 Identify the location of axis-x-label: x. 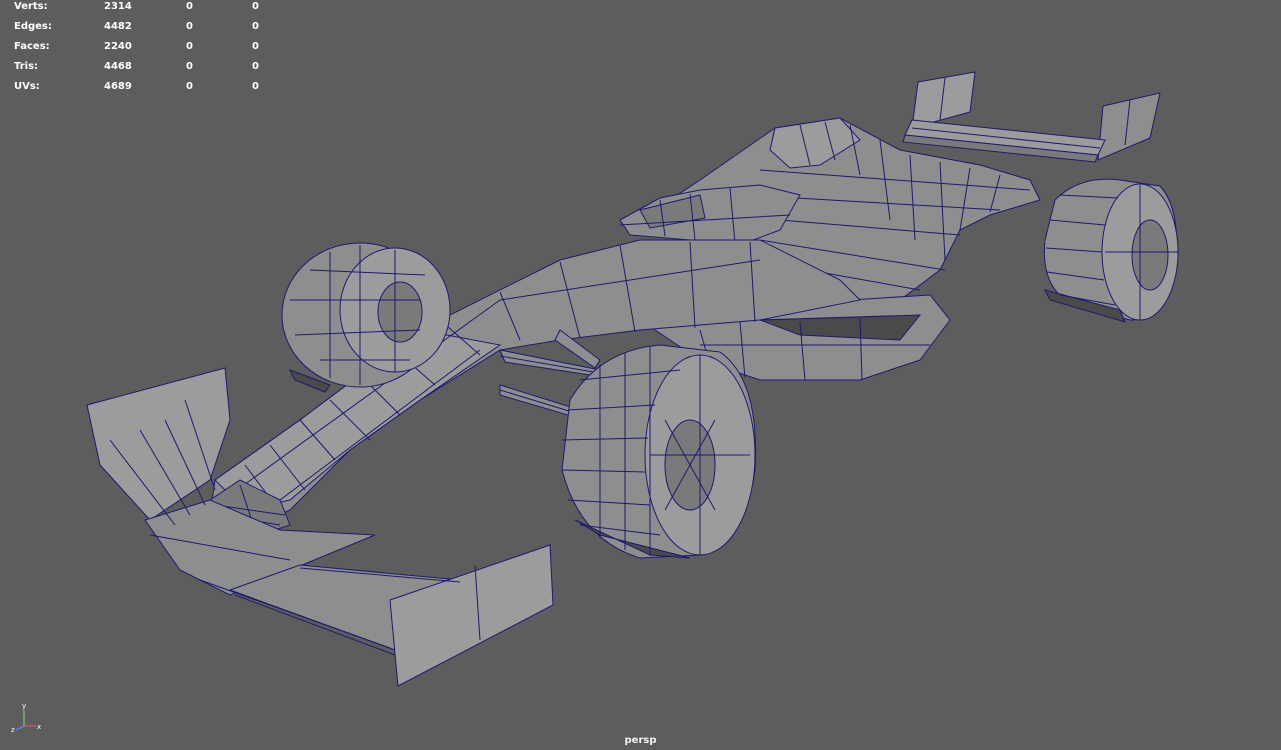
(39, 727).